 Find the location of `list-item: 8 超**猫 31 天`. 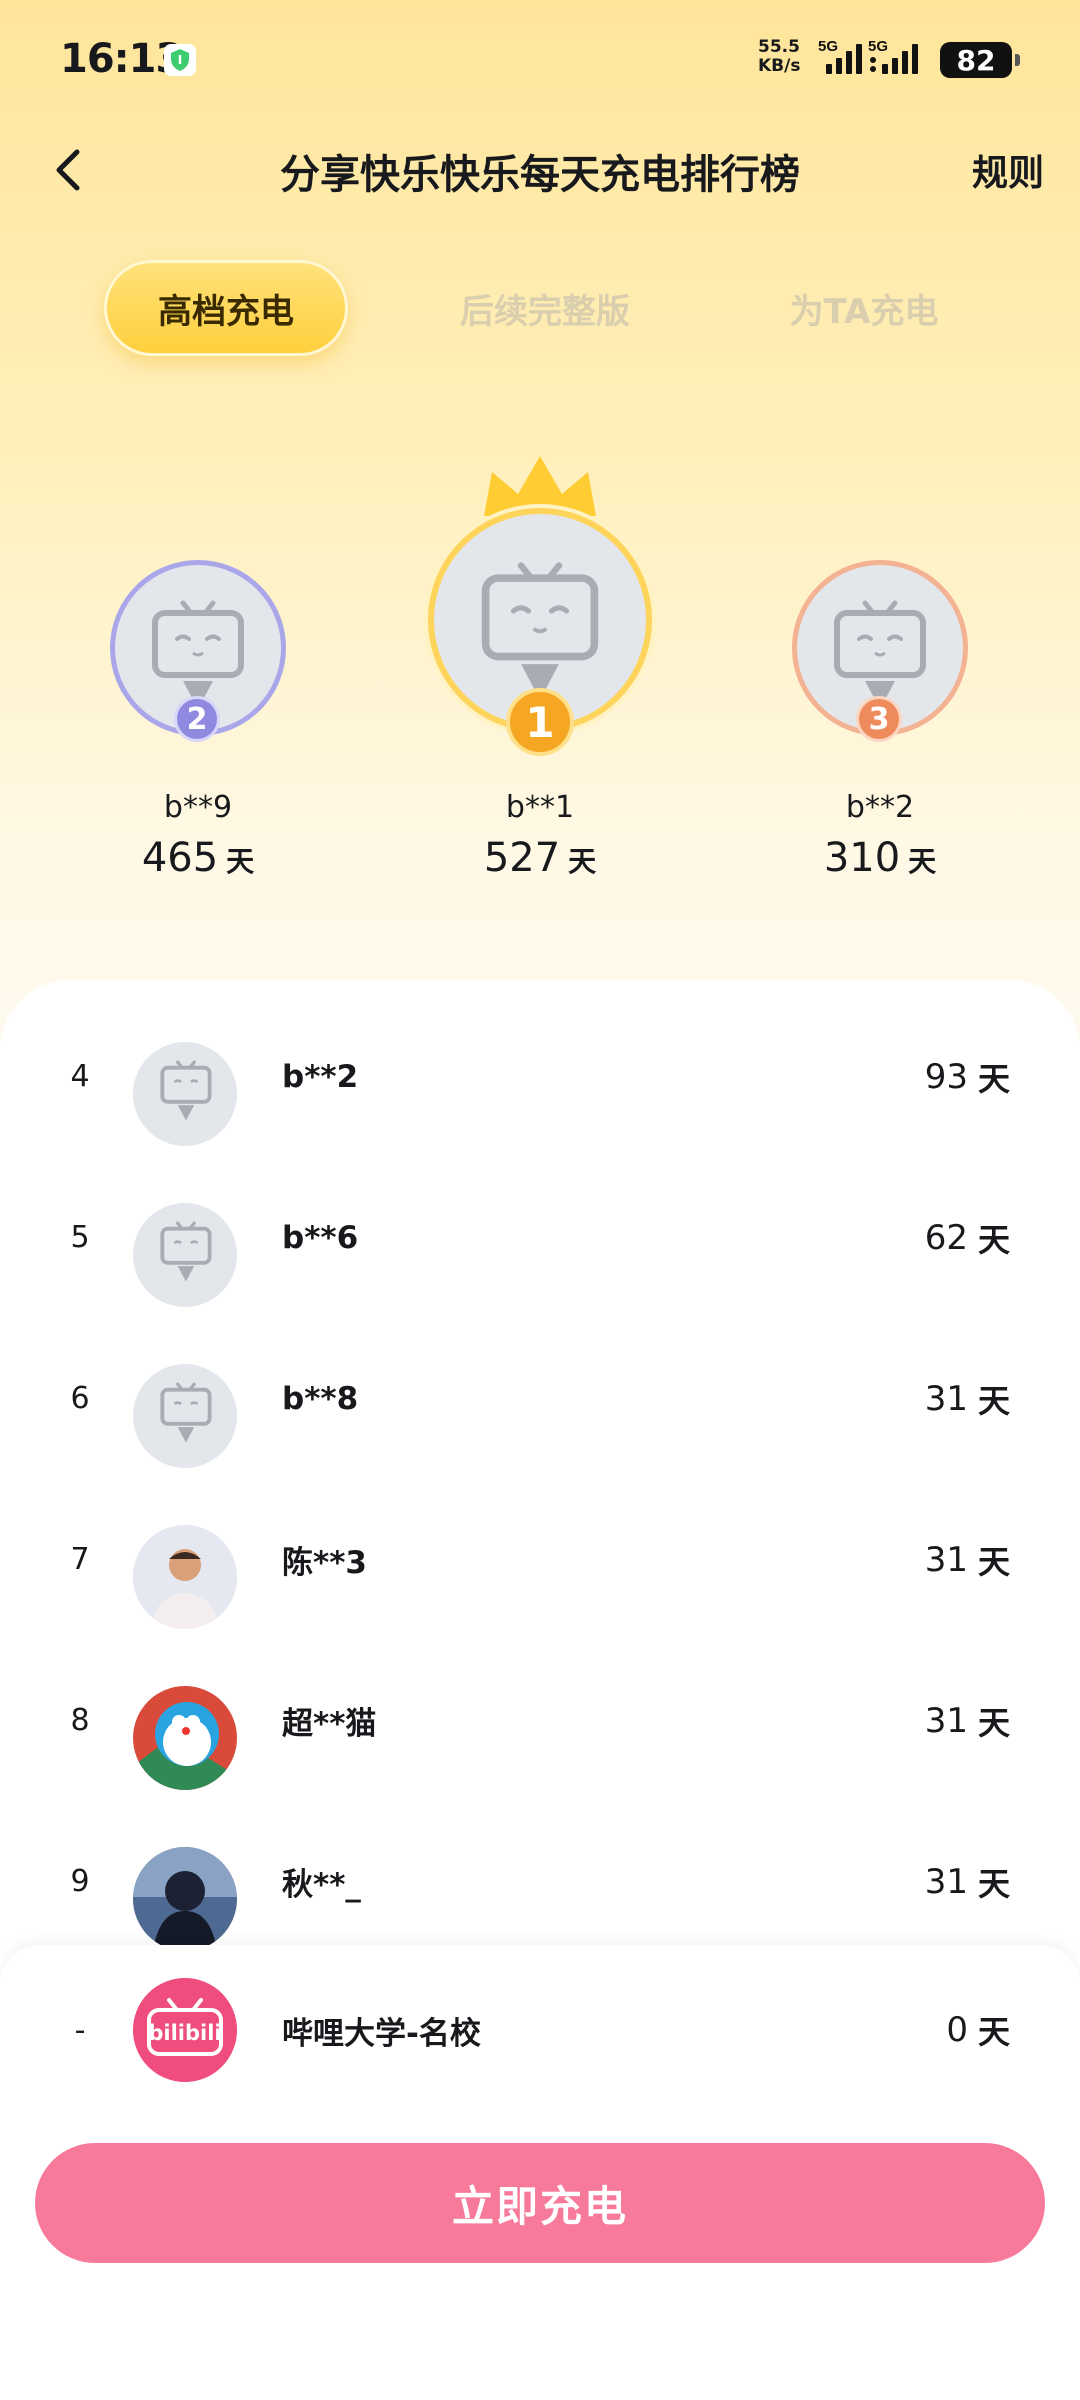

list-item: 8 超**猫 31 天 is located at coordinates (540, 1720).